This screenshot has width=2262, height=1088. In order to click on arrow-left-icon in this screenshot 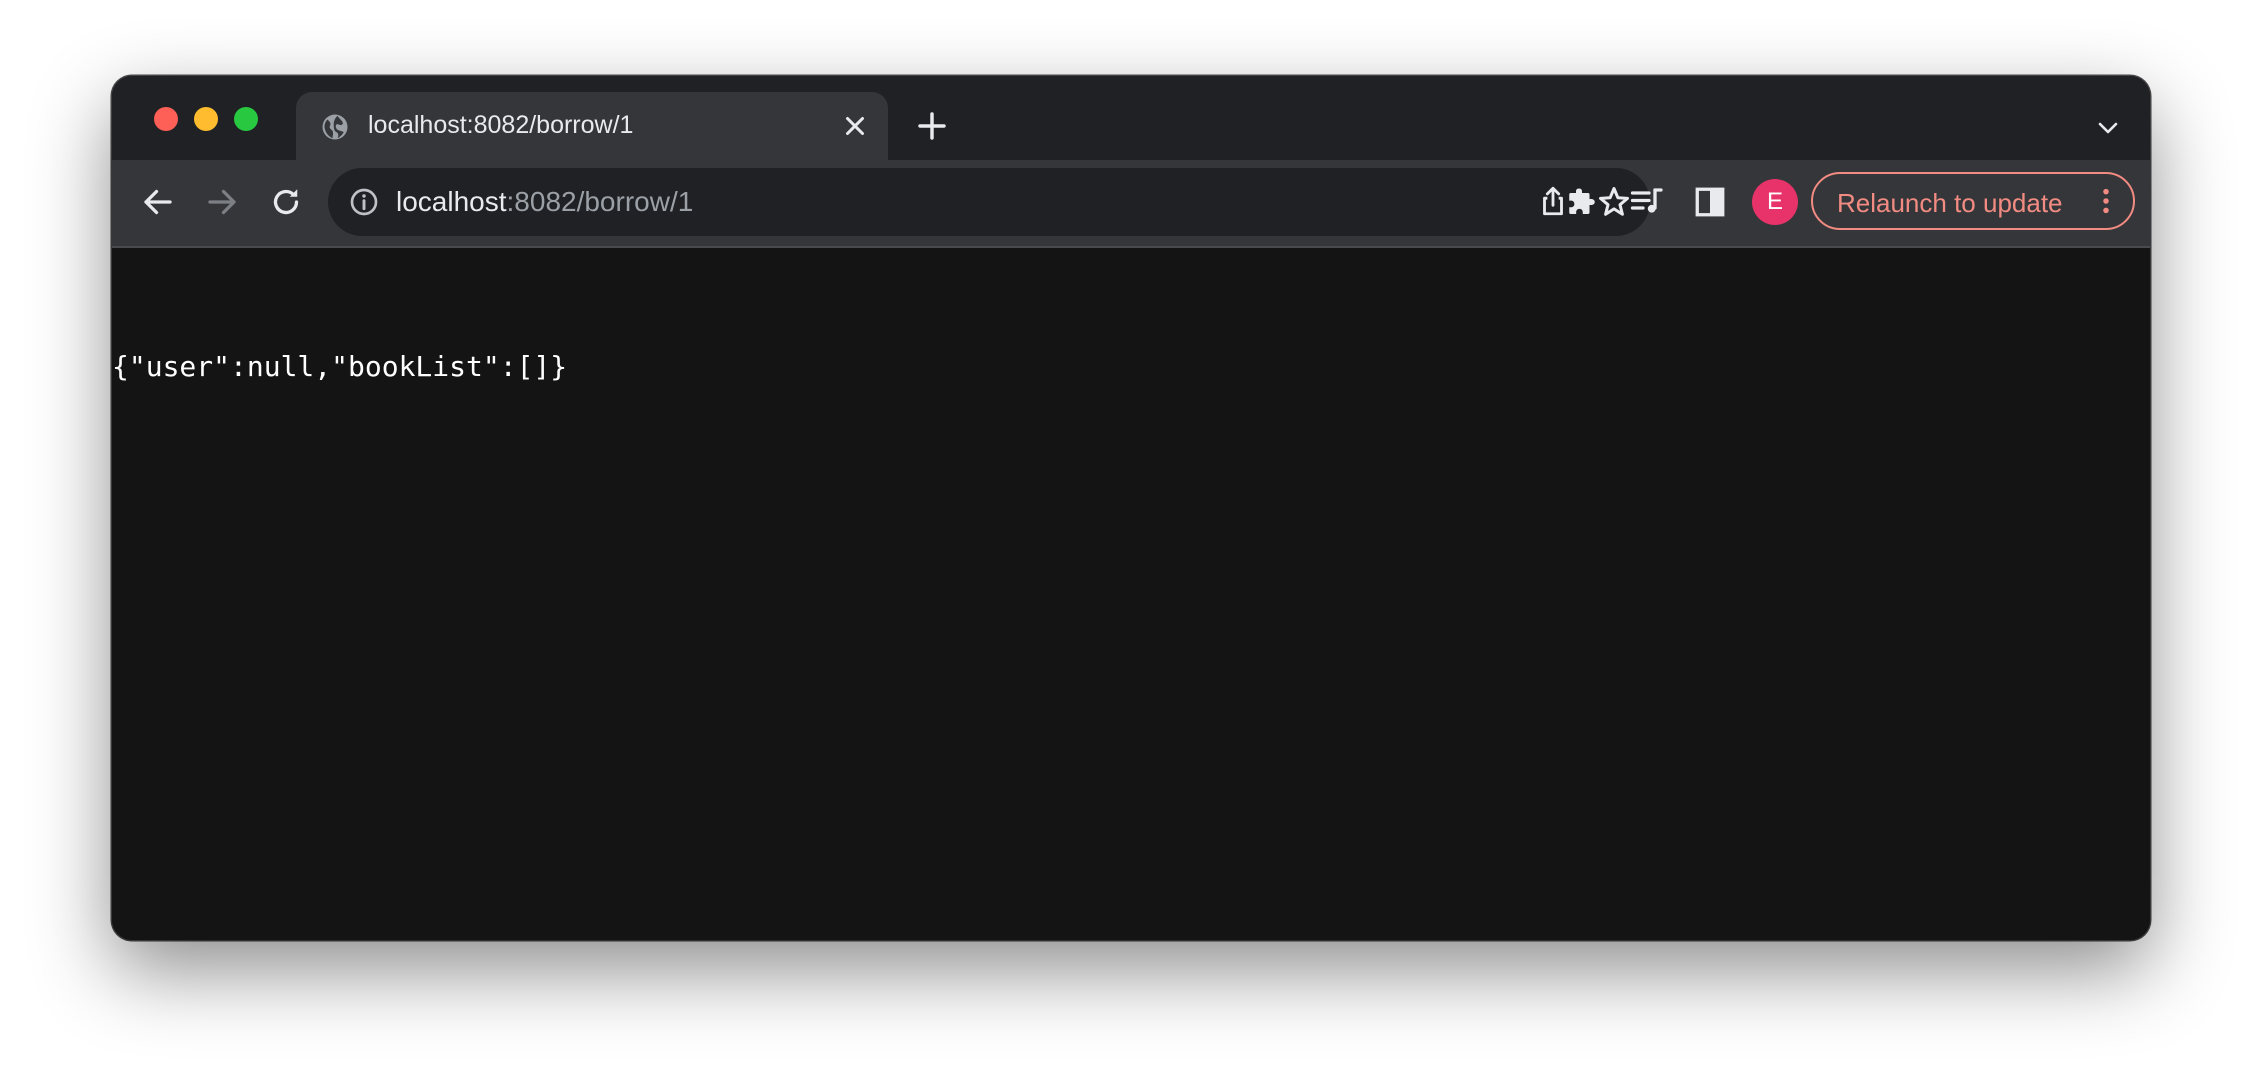, I will do `click(158, 202)`.